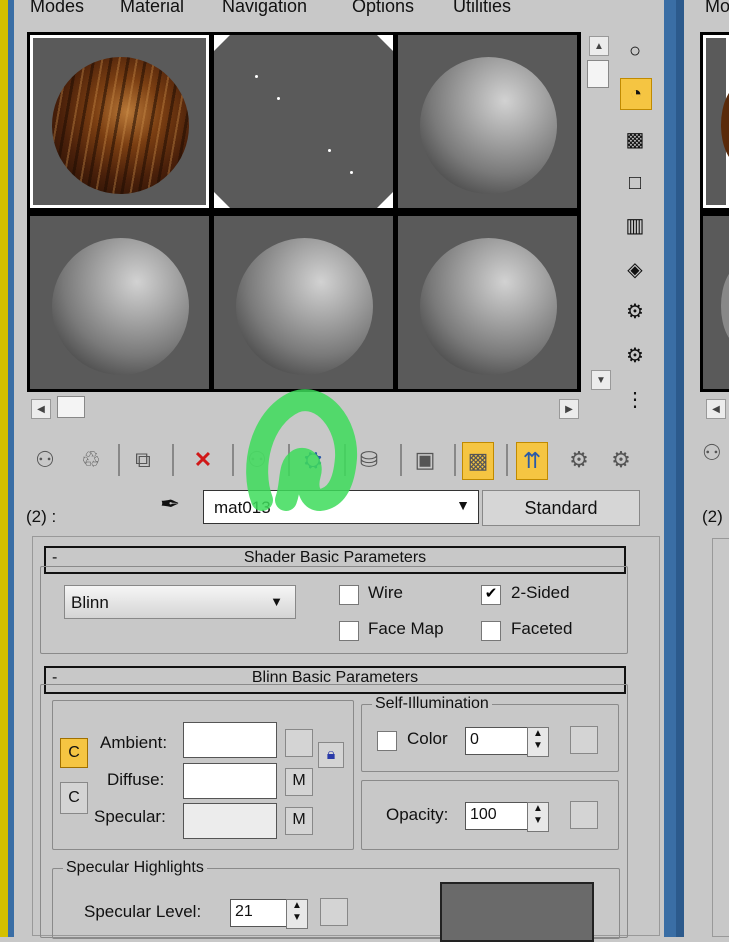 This screenshot has width=729, height=942. What do you see at coordinates (177, 507) in the screenshot?
I see `eyedropper-icon: ✒` at bounding box center [177, 507].